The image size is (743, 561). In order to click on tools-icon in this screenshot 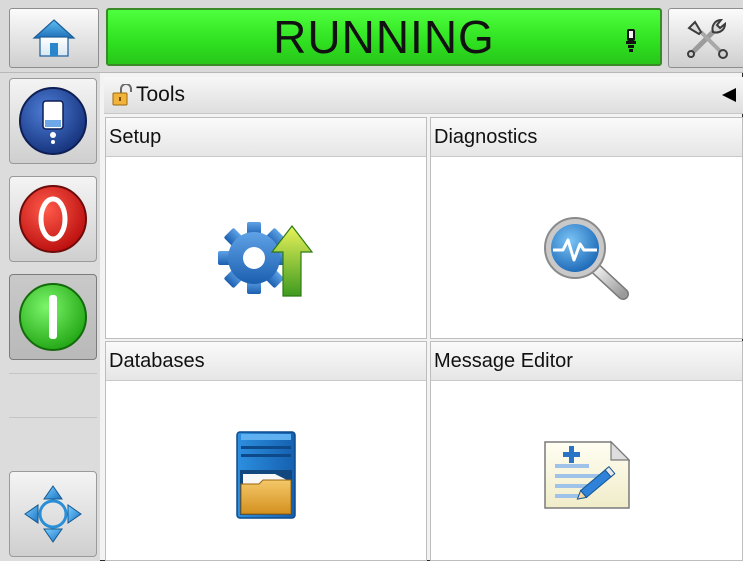, I will do `click(707, 38)`.